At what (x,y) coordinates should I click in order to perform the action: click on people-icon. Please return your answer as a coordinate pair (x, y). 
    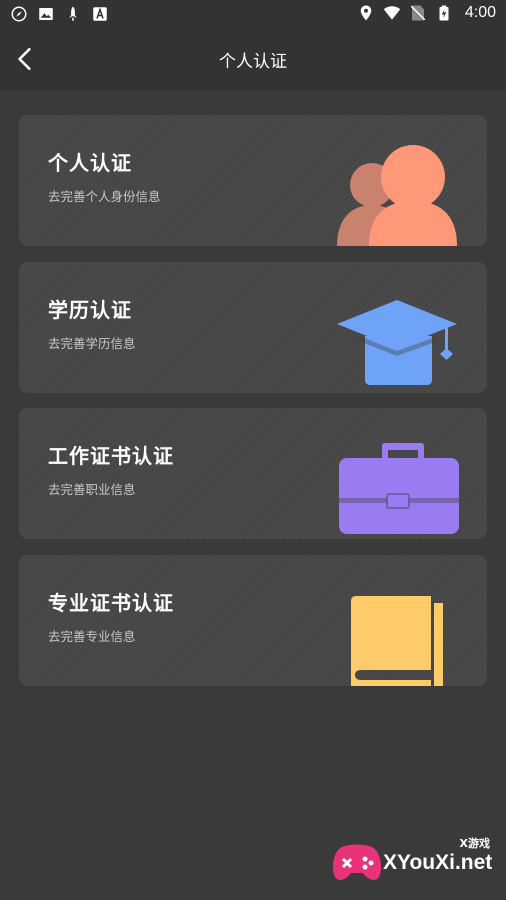
    Looking at the image, I should click on (397, 195).